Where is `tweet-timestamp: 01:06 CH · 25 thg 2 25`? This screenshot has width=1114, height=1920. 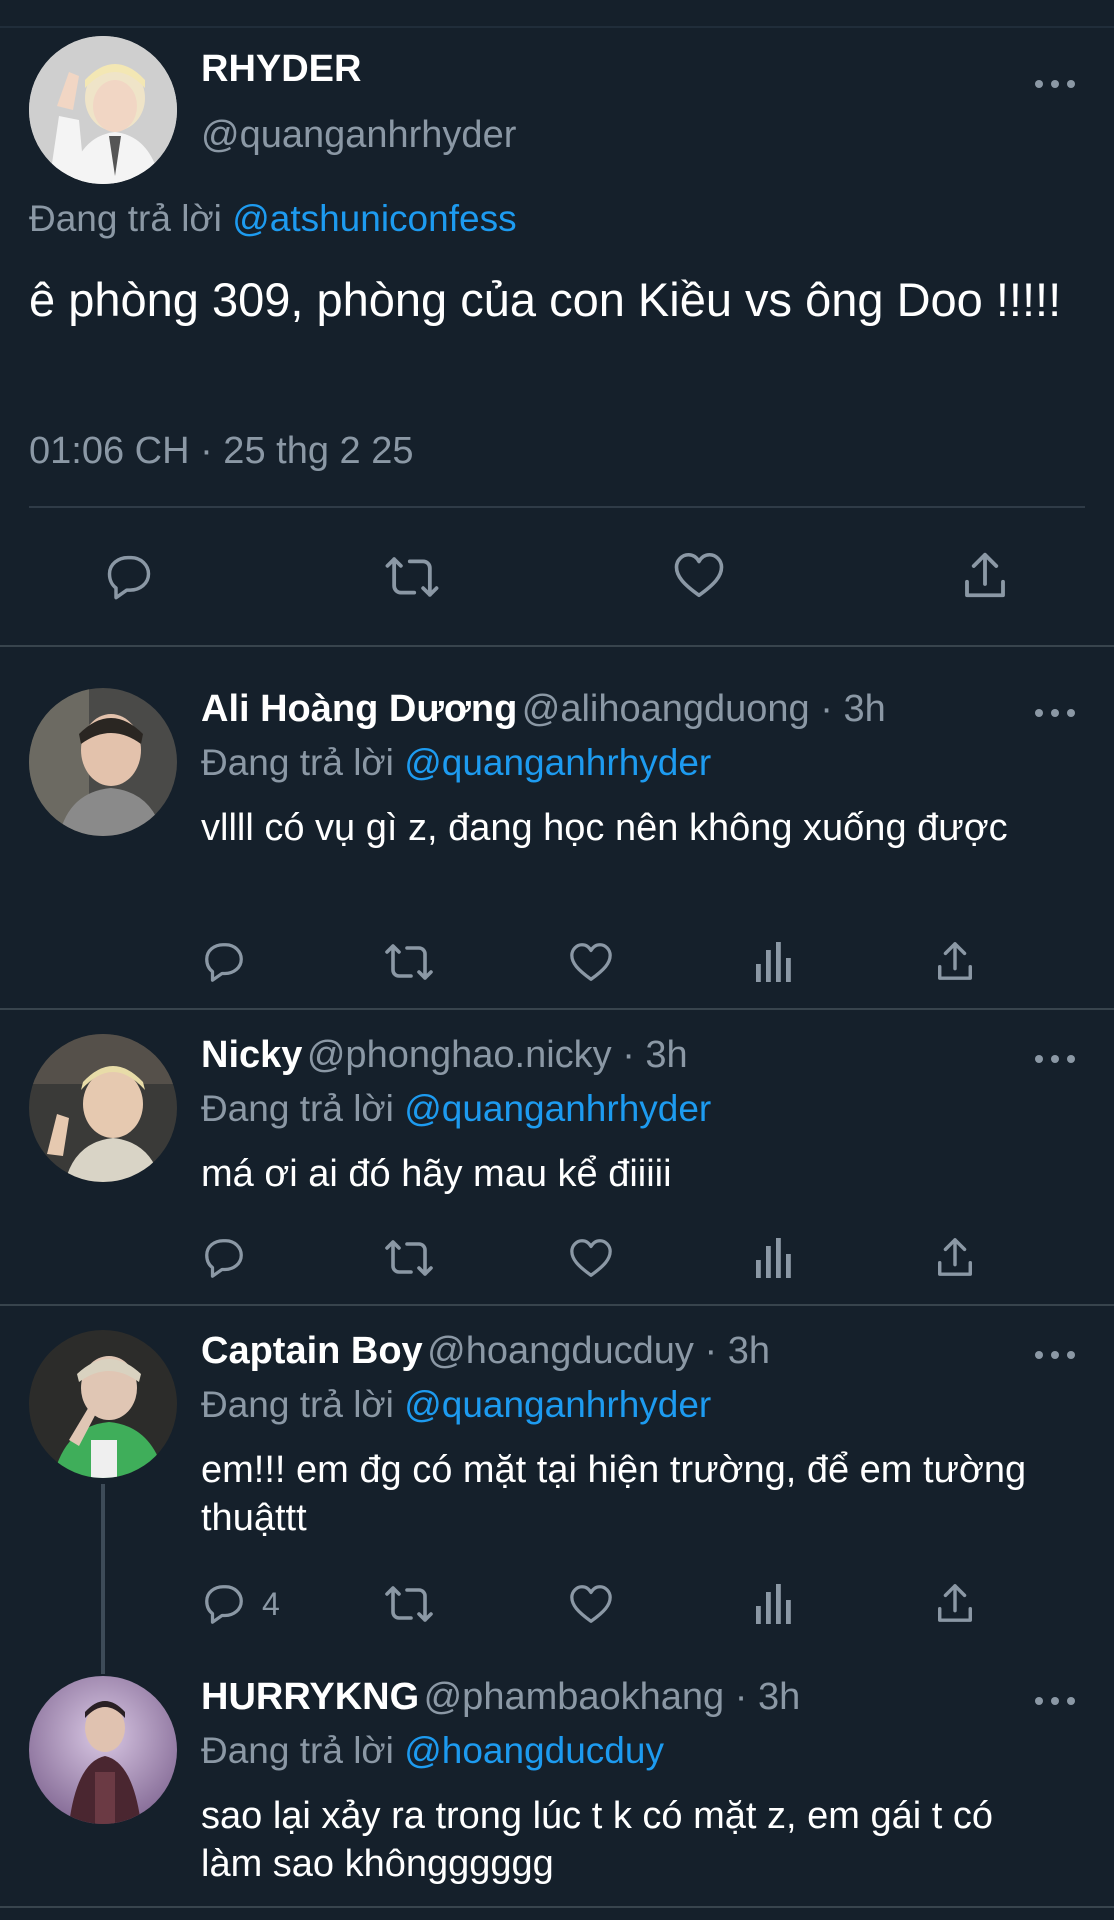
tweet-timestamp: 01:06 CH · 25 thg 2 25 is located at coordinates (221, 451).